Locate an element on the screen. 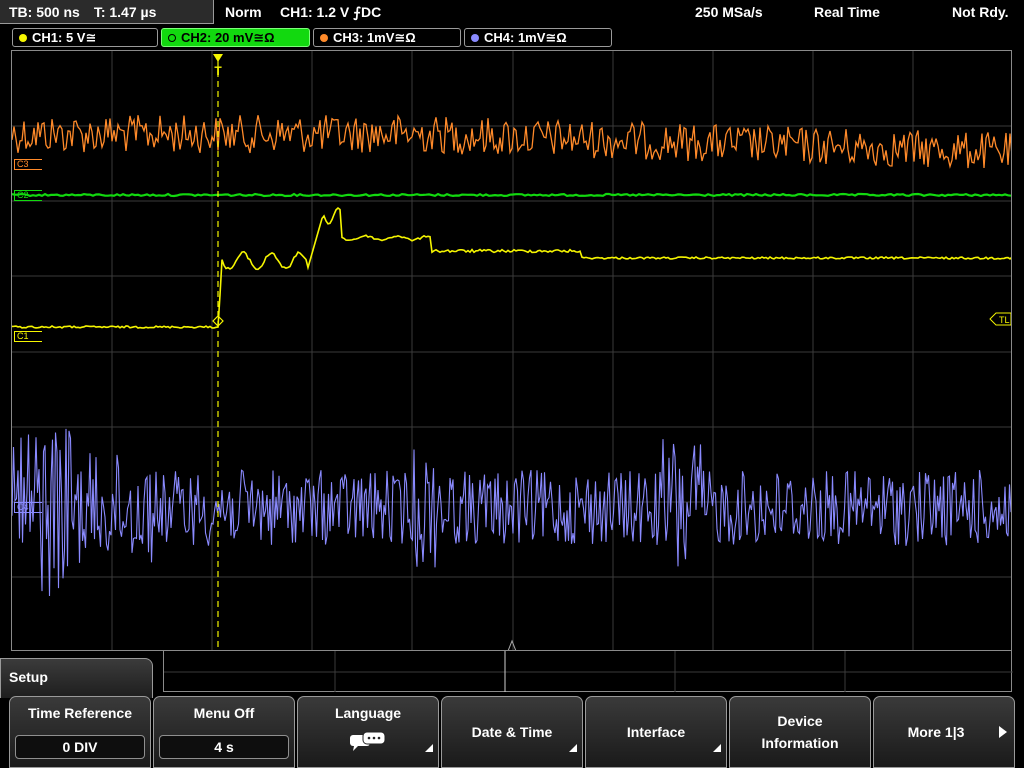 The width and height of the screenshot is (1024, 768). ch2-dot-icon is located at coordinates (172, 38).